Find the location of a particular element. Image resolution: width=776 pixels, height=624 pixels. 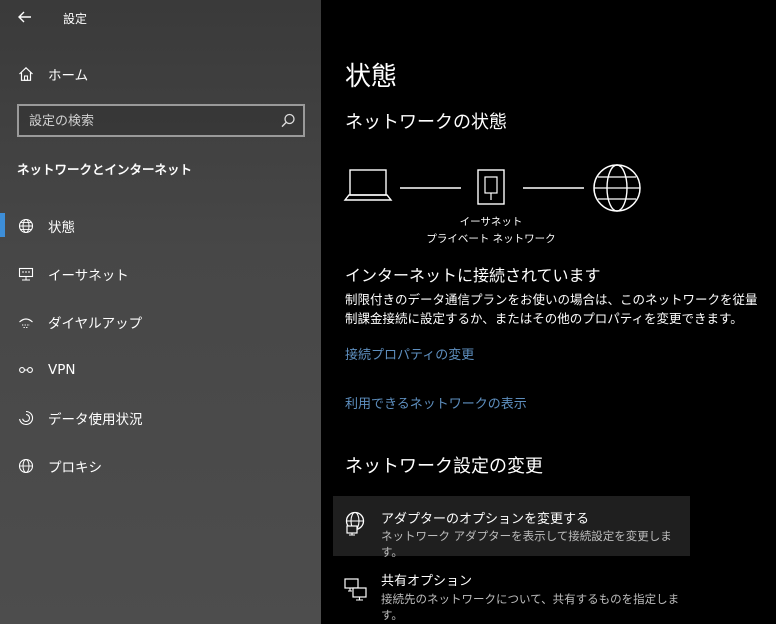

change-properties-link: 接続プロパティの変更 is located at coordinates (409, 353).